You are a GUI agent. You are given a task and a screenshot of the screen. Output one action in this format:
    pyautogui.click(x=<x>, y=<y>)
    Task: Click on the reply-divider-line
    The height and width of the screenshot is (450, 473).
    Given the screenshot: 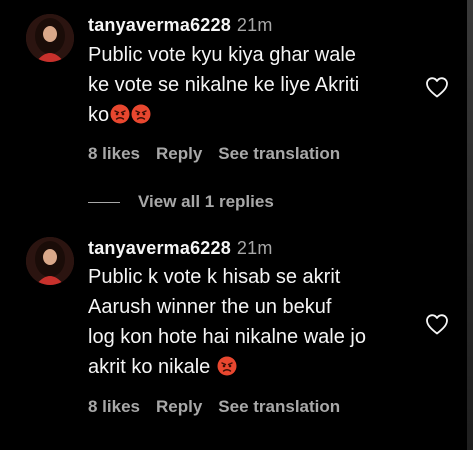 What is the action you would take?
    pyautogui.click(x=104, y=202)
    